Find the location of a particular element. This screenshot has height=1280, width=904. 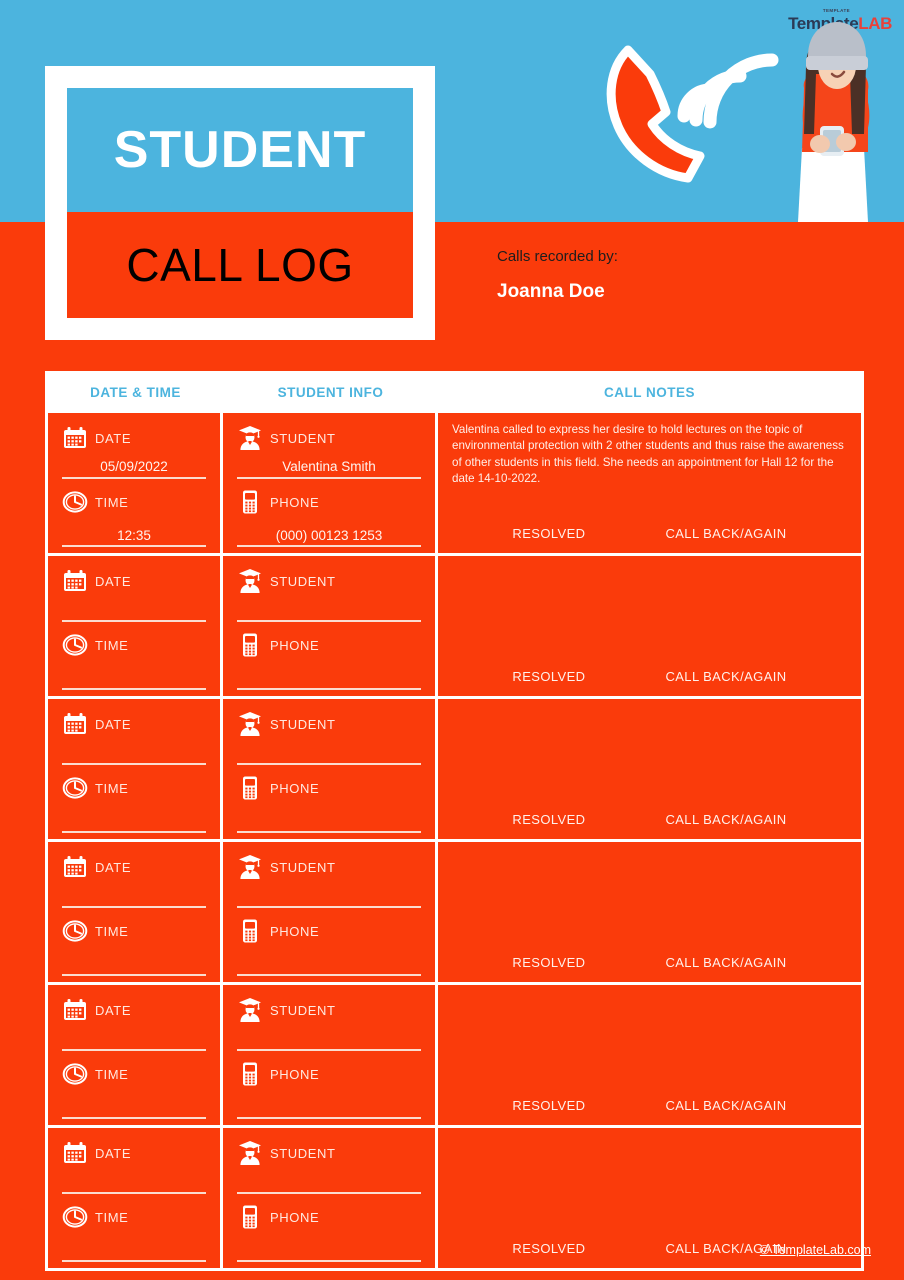

field-student-head: STUDENT is located at coordinates (329, 1153).